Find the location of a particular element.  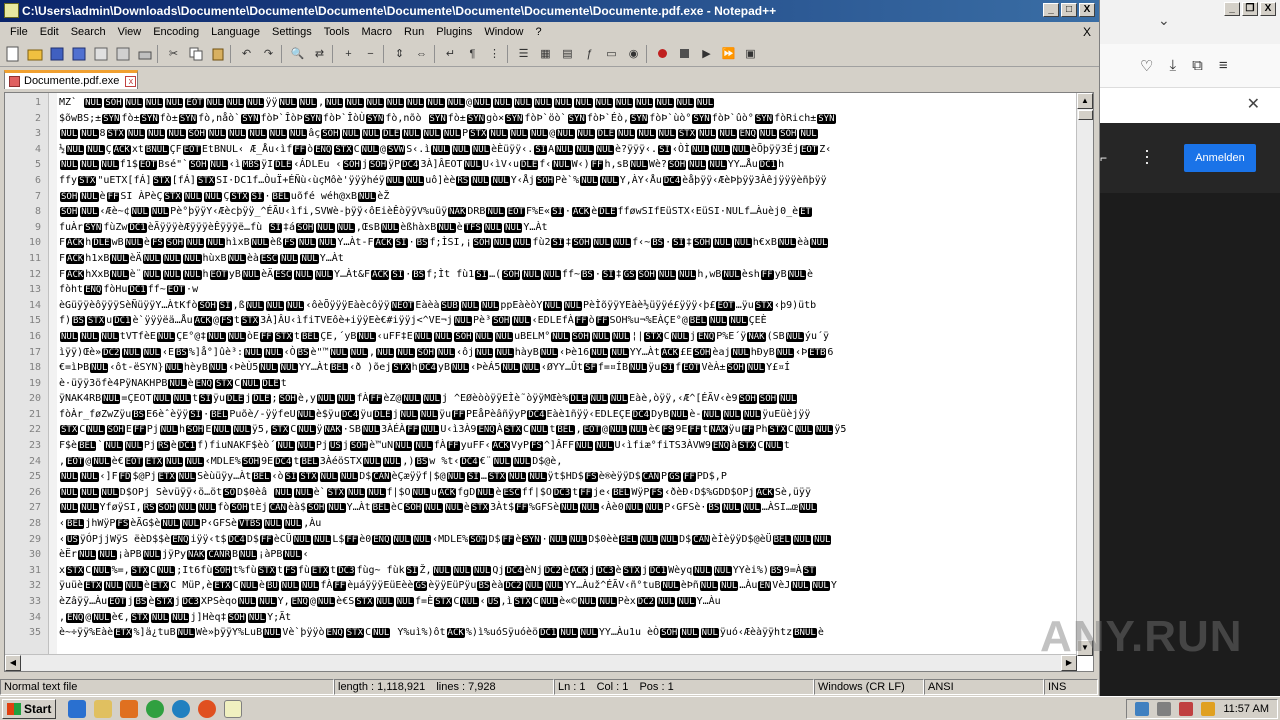

ie-icon is located at coordinates (77, 708).